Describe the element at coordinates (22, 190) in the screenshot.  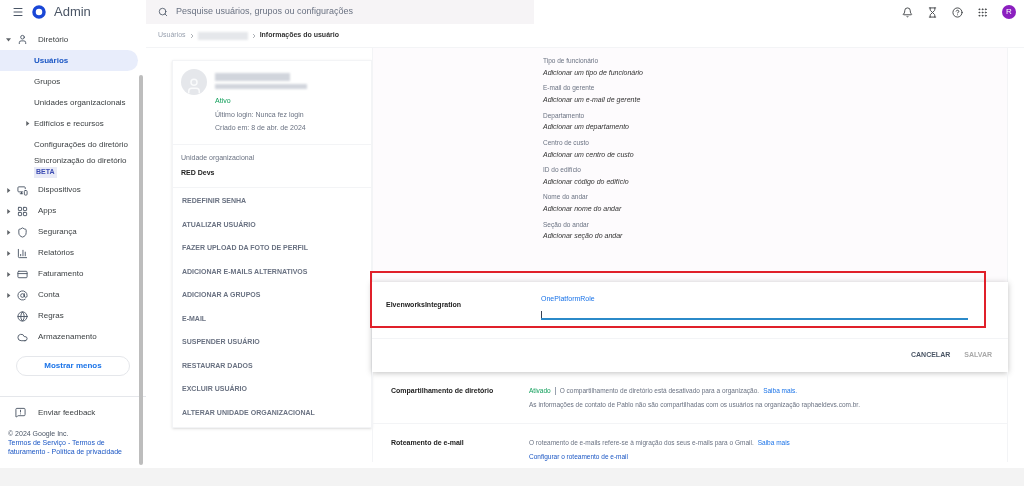
I see `devices-icon` at that location.